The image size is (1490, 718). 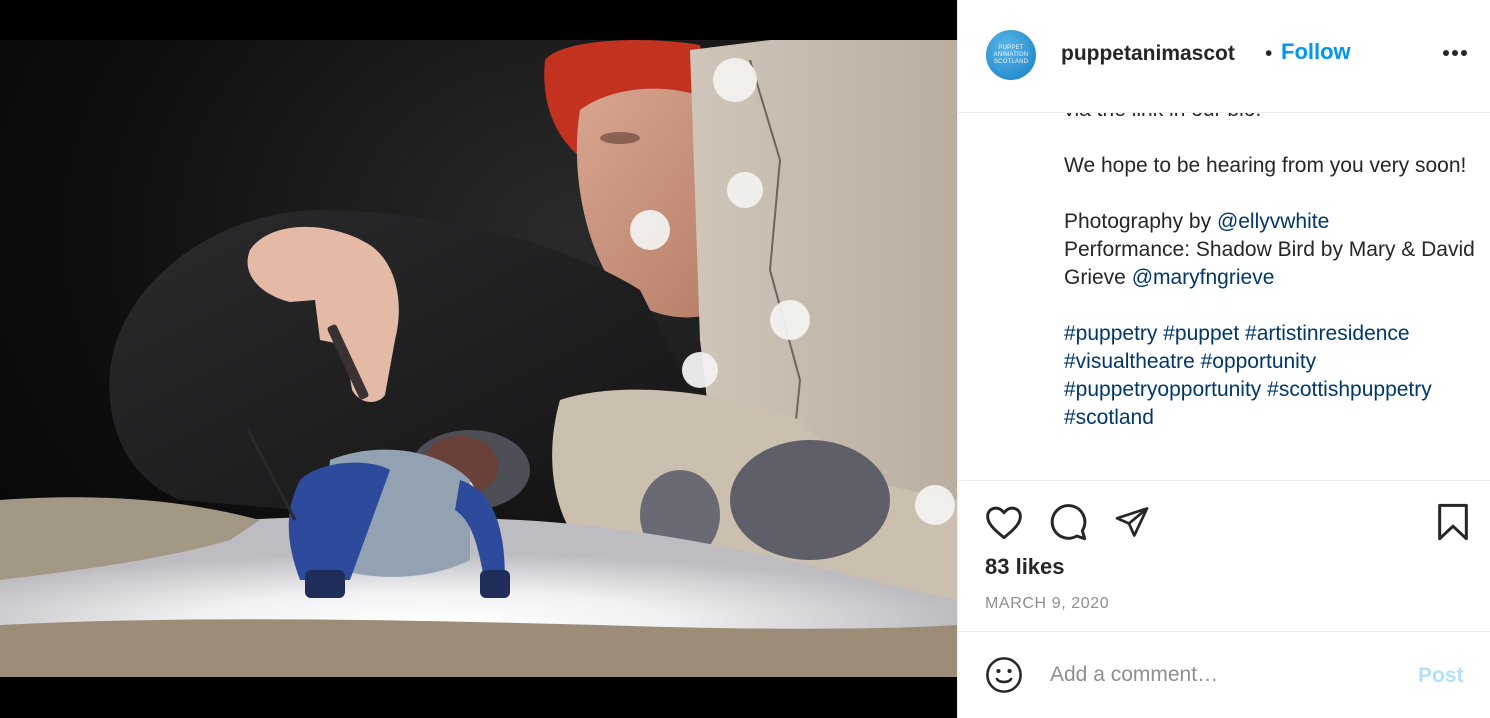 I want to click on heart-icon, so click(x=1004, y=522).